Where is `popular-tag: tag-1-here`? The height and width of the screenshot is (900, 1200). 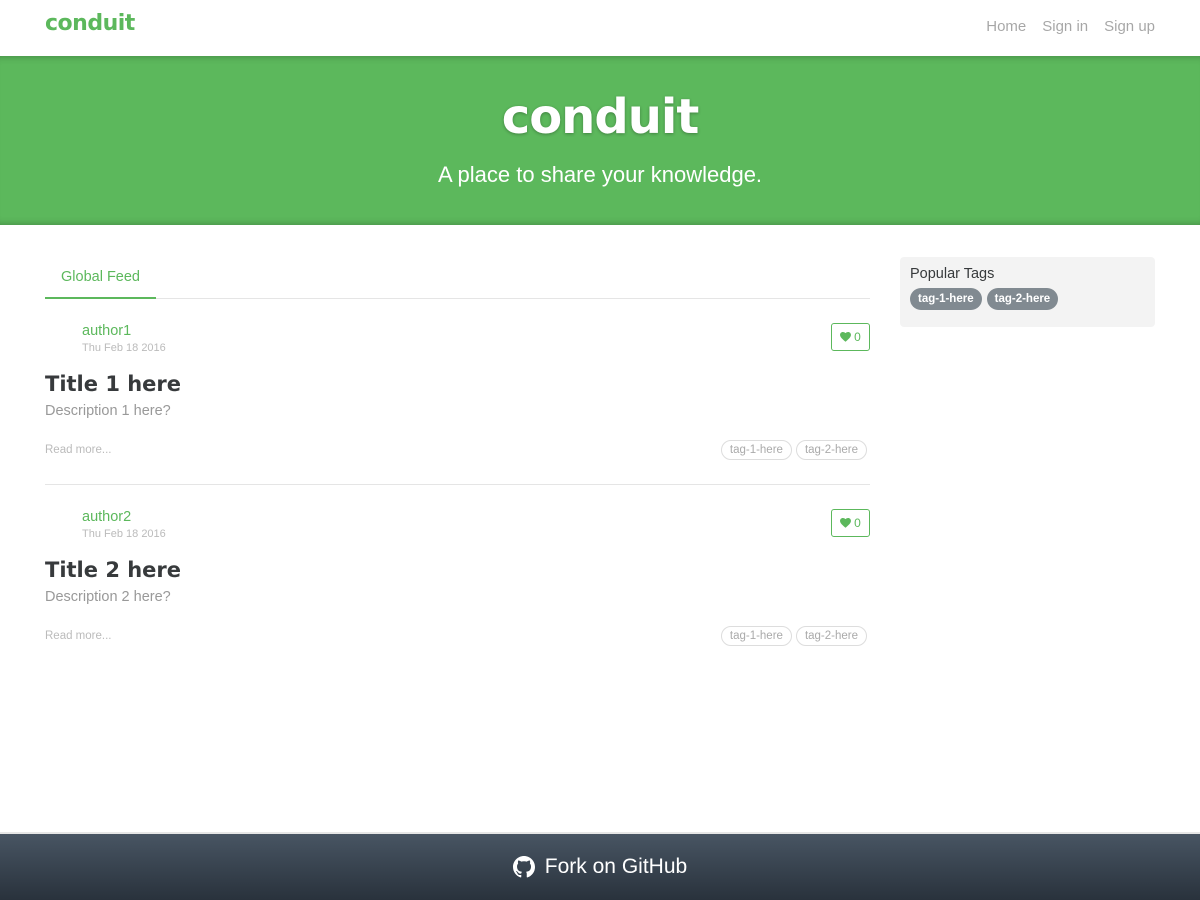 popular-tag: tag-1-here is located at coordinates (946, 299).